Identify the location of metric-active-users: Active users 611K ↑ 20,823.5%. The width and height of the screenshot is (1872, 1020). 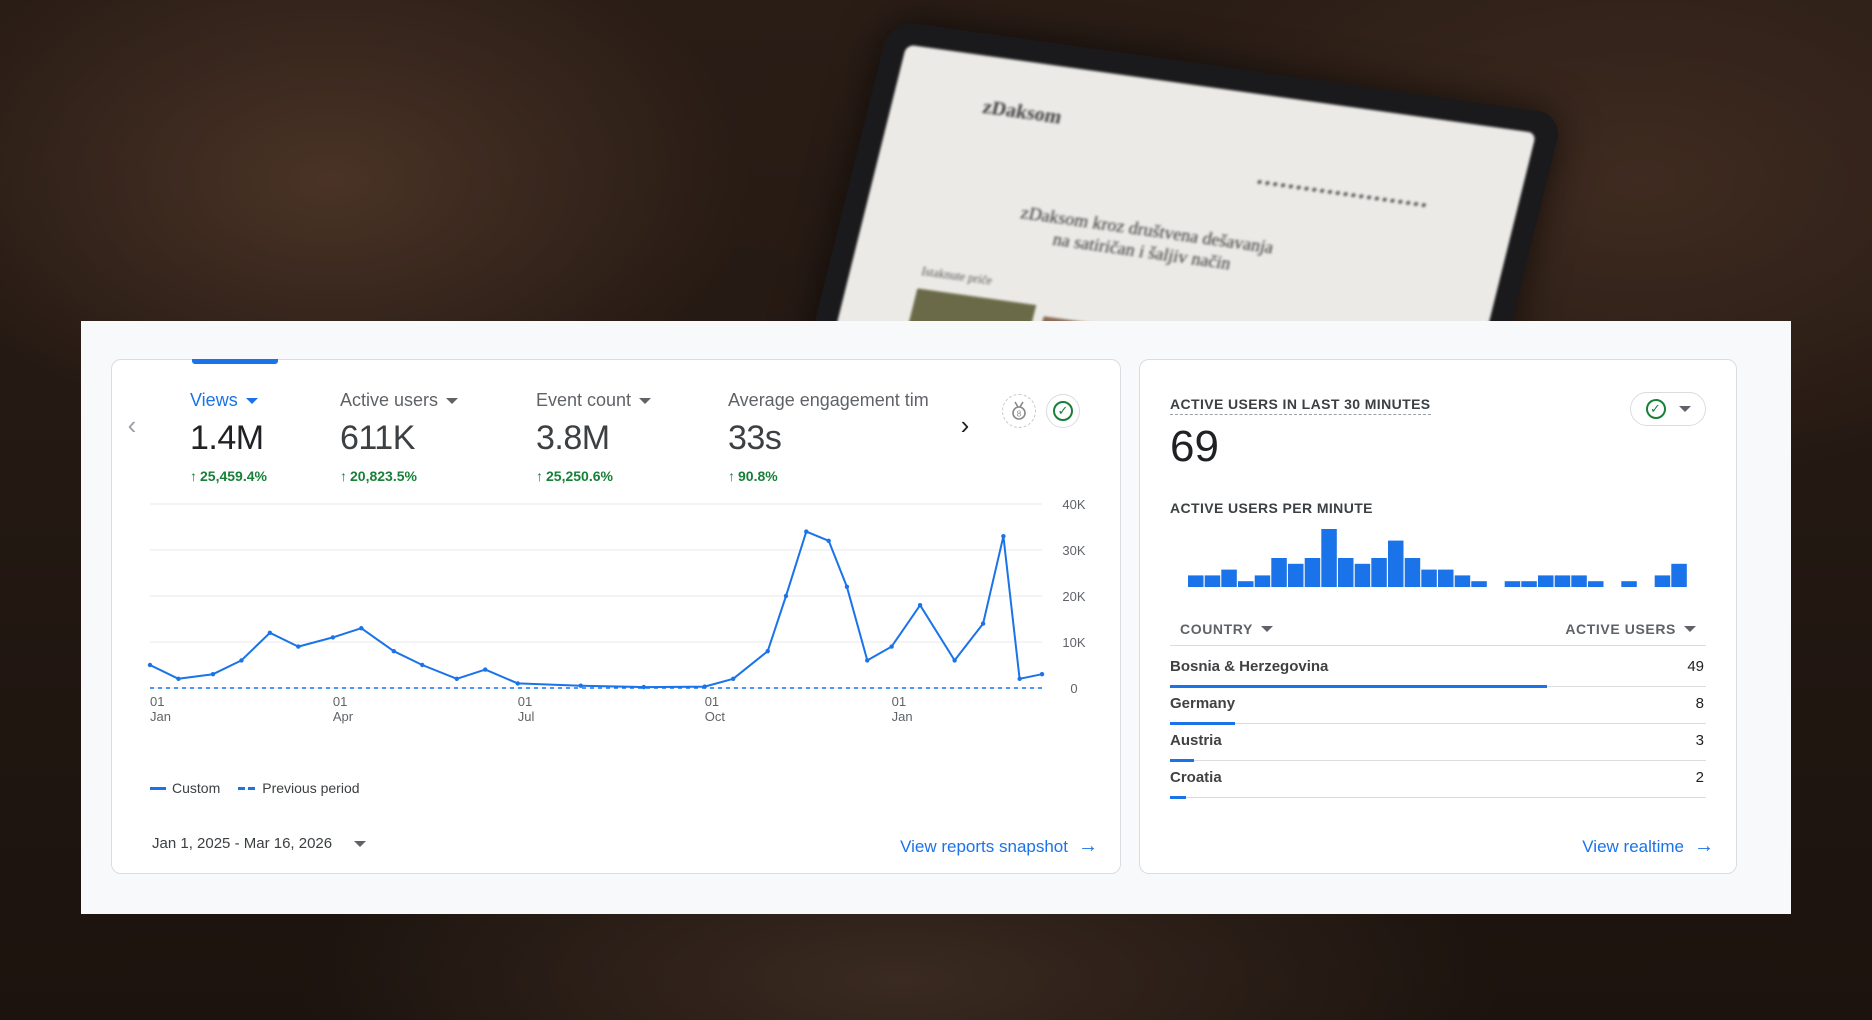
(399, 437).